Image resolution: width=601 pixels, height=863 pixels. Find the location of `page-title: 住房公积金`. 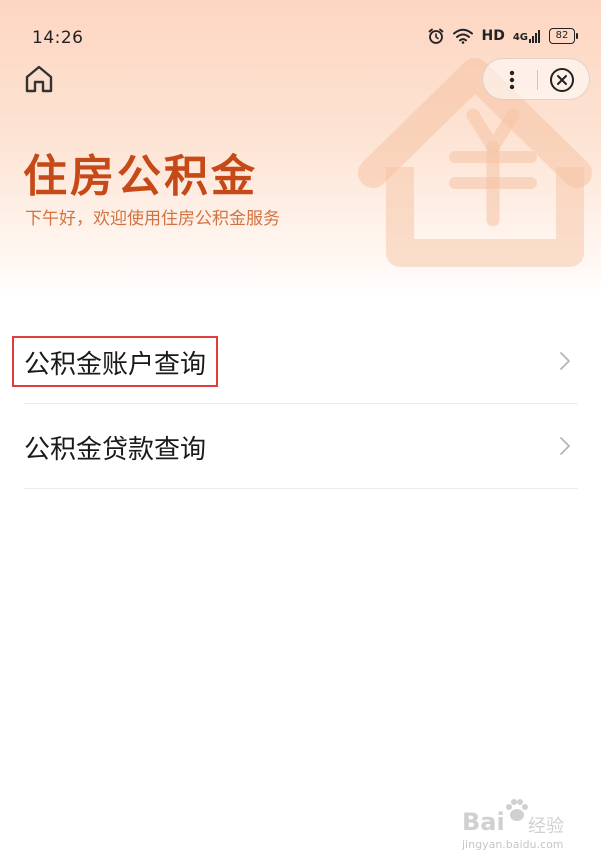

page-title: 住房公积金 is located at coordinates (140, 176).